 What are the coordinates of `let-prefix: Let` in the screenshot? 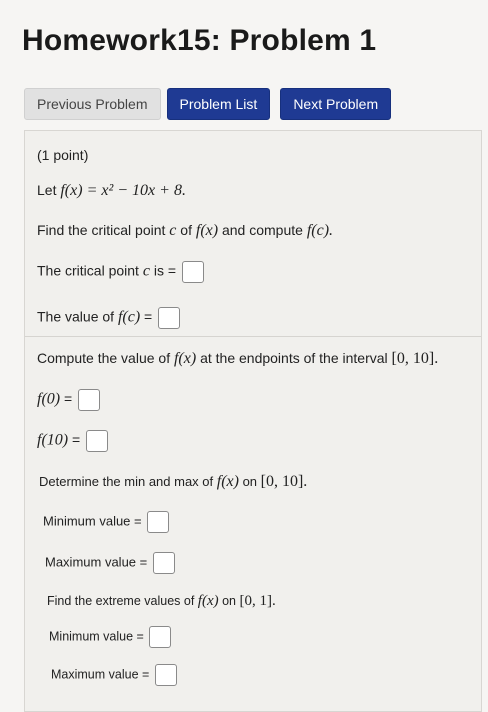 It's located at (49, 190).